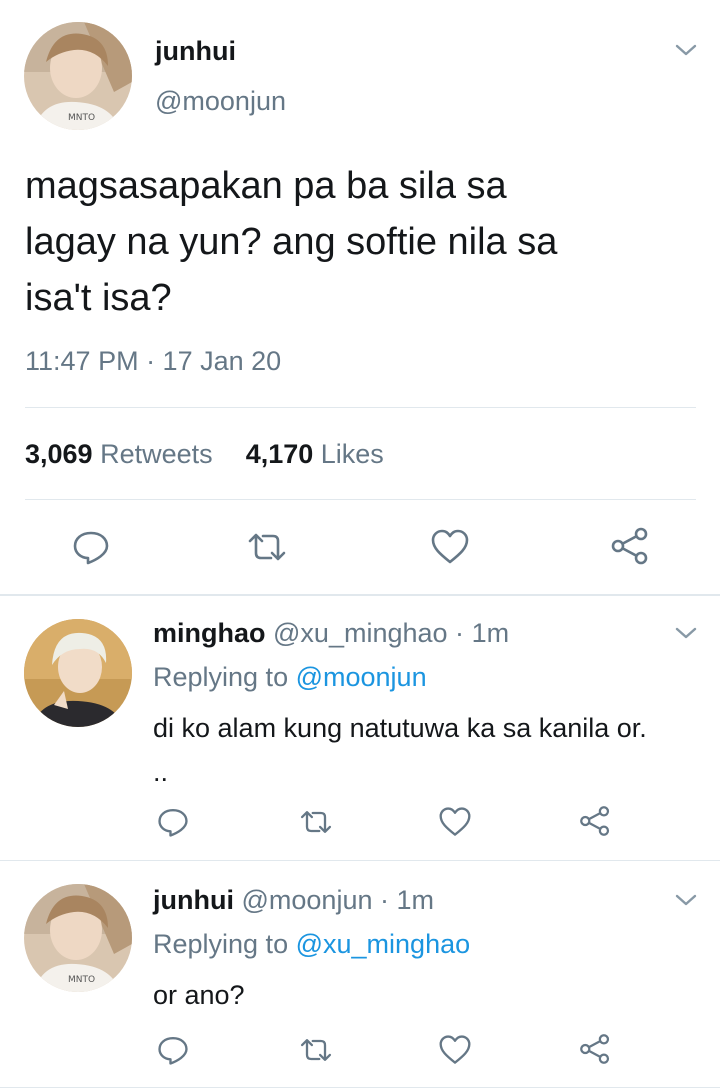 The width and height of the screenshot is (720, 1090). What do you see at coordinates (161, 772) in the screenshot?
I see `reply-text-line: ..` at bounding box center [161, 772].